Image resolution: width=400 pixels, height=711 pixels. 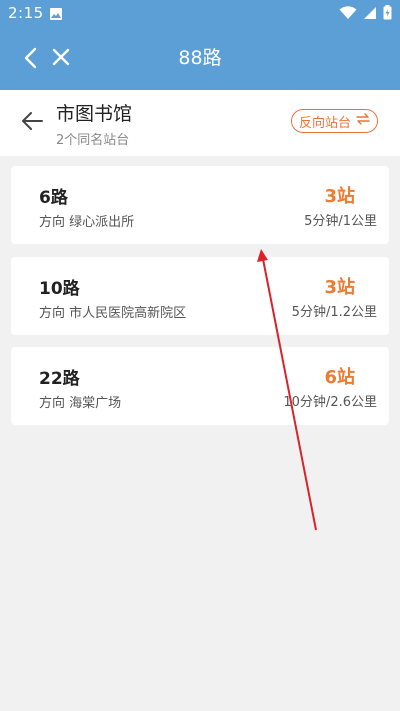 I want to click on time-distance: 10分钟/2.6公里, so click(x=330, y=402).